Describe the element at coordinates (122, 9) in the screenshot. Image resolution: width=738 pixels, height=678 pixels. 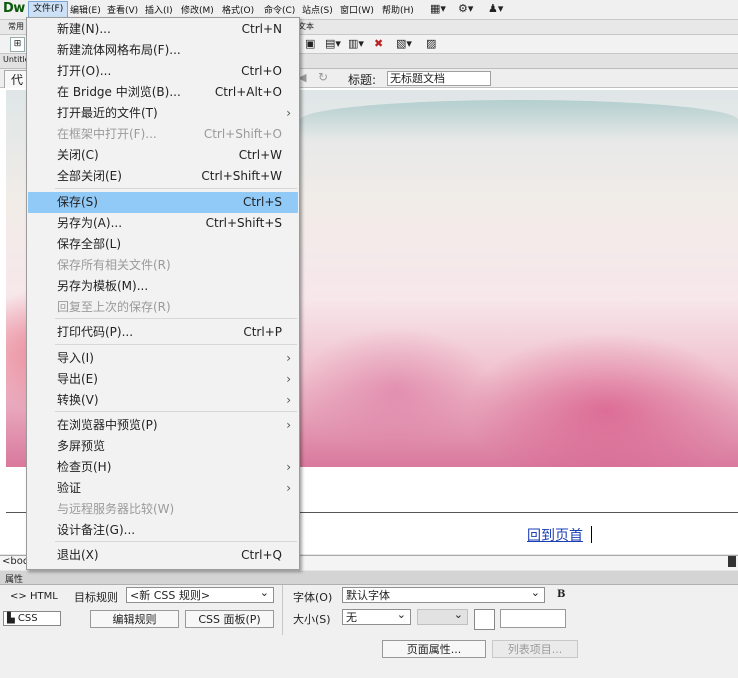
I see `menu-view: 查看(V)` at that location.